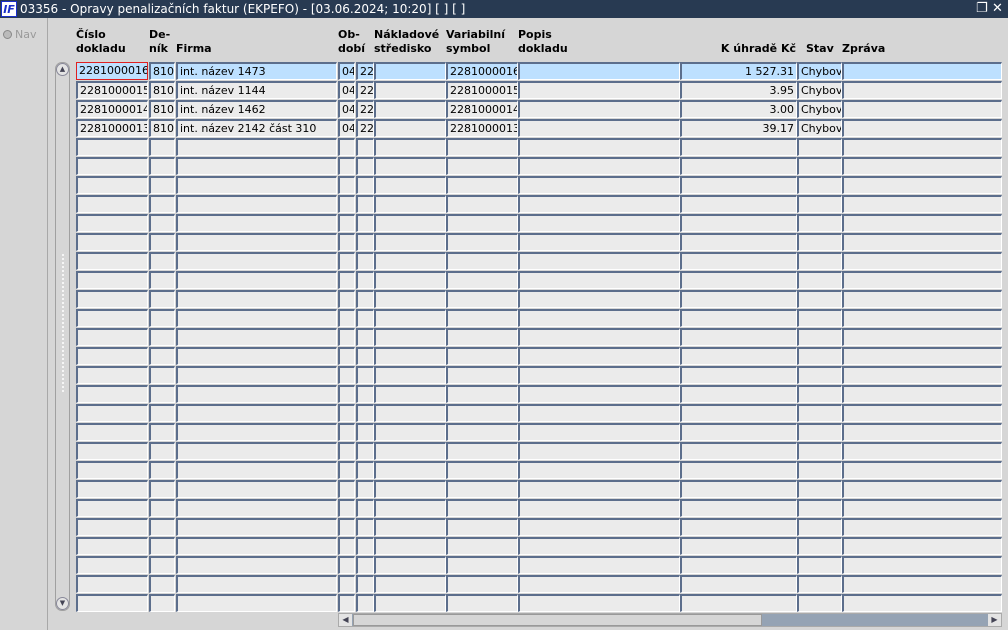 The height and width of the screenshot is (630, 1008). What do you see at coordinates (758, 42) in the screenshot?
I see `column-header: K úhradě Kč` at bounding box center [758, 42].